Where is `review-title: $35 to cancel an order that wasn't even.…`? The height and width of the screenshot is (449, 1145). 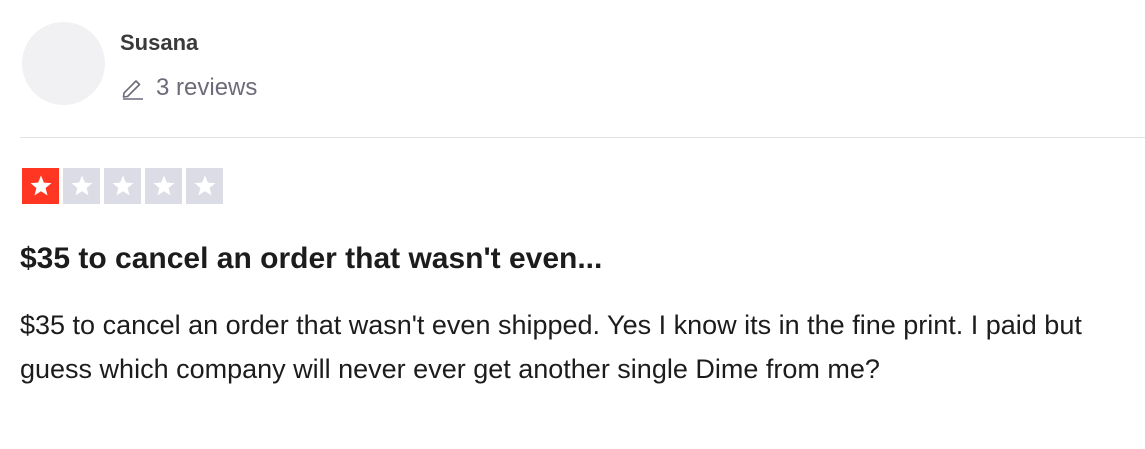
review-title: $35 to cancel an order that wasn't even.… is located at coordinates (311, 259).